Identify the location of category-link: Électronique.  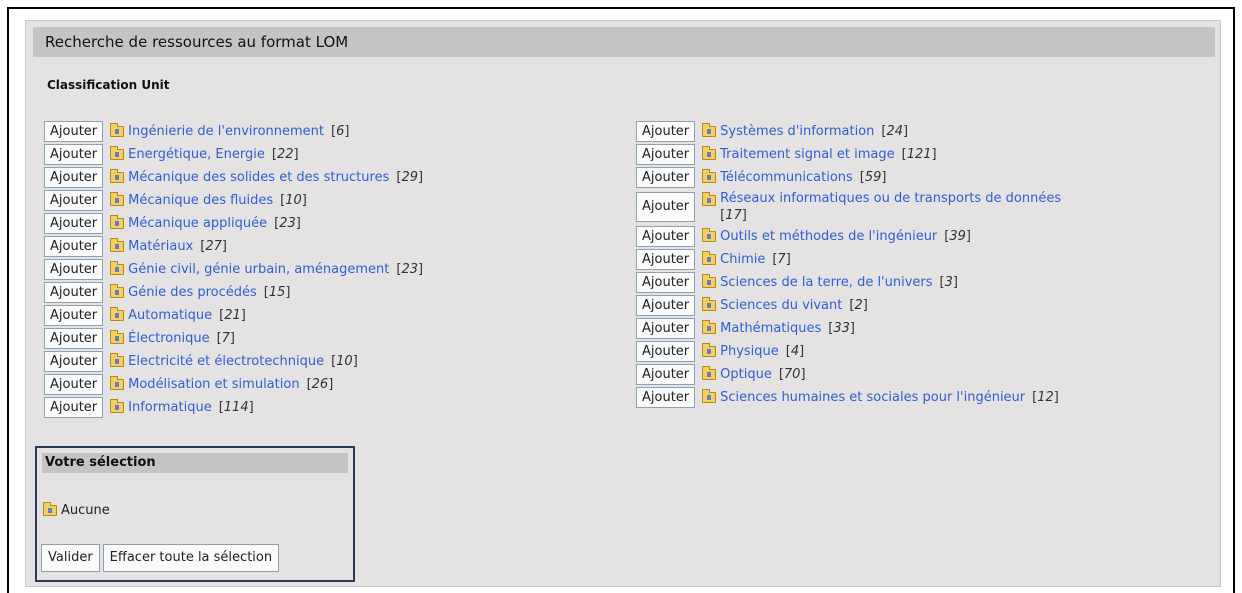
(168, 338).